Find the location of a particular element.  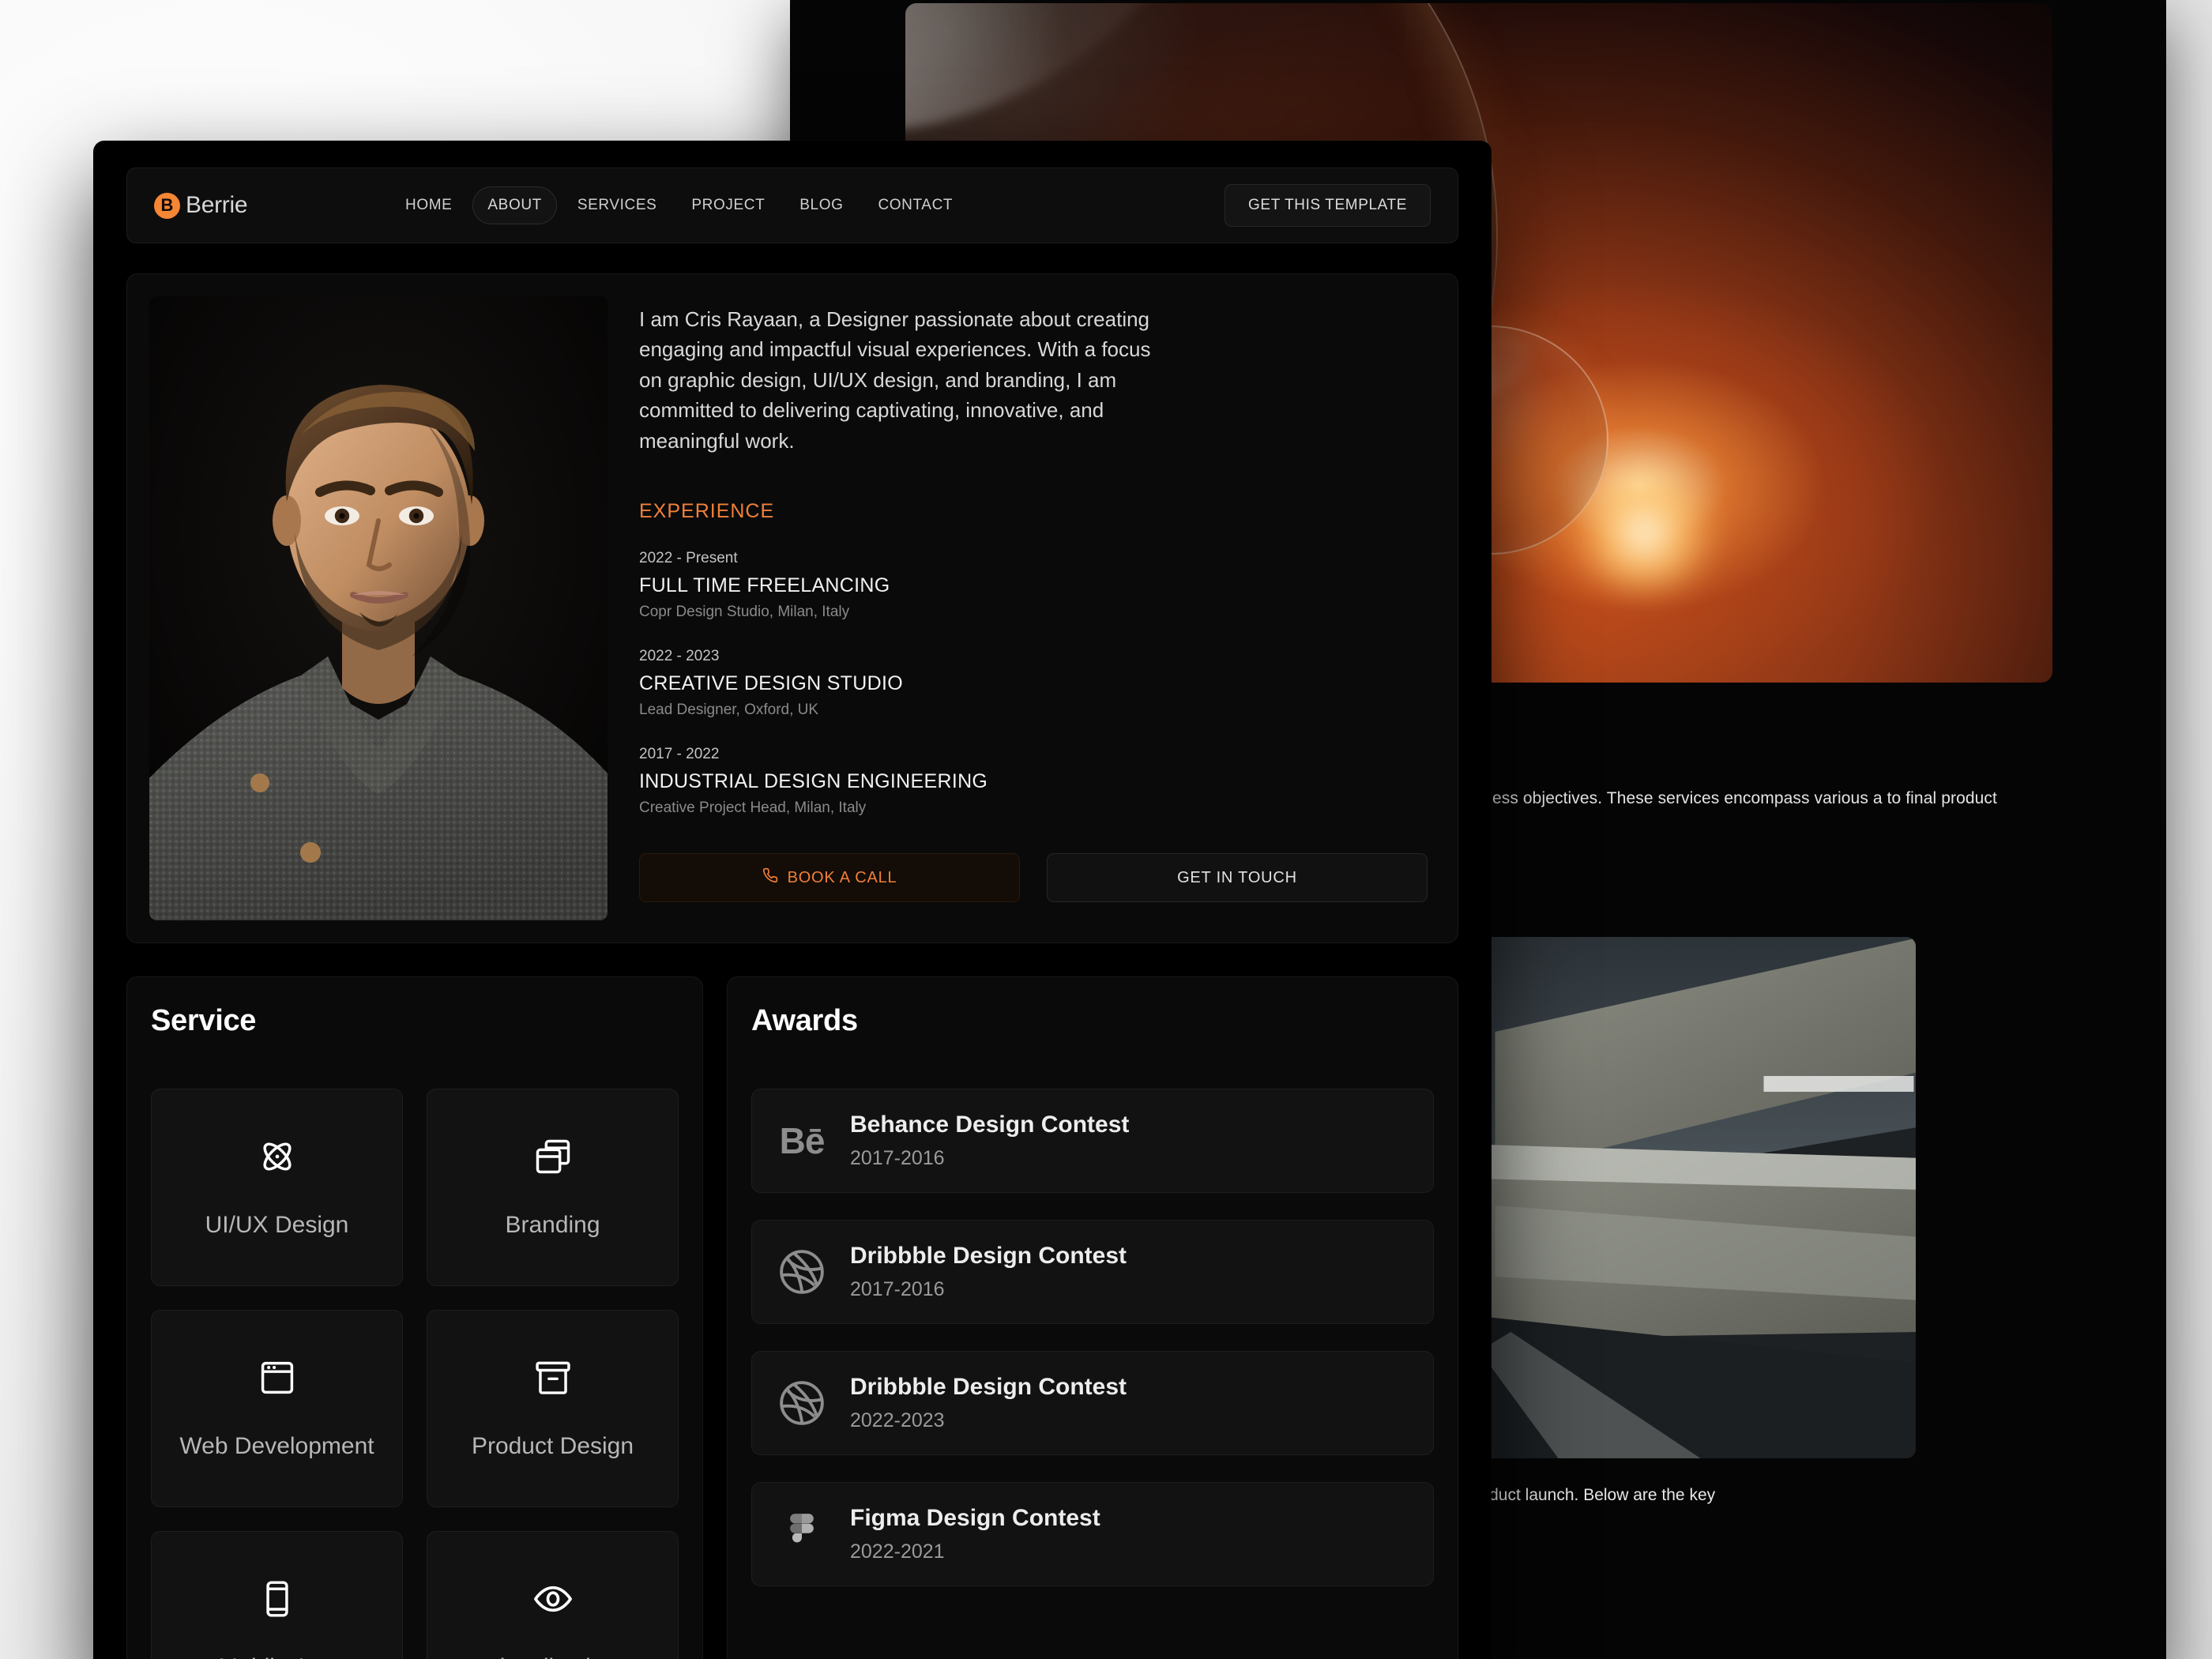

experience-meta: Lead Designer, Oxford, UK is located at coordinates (729, 710).